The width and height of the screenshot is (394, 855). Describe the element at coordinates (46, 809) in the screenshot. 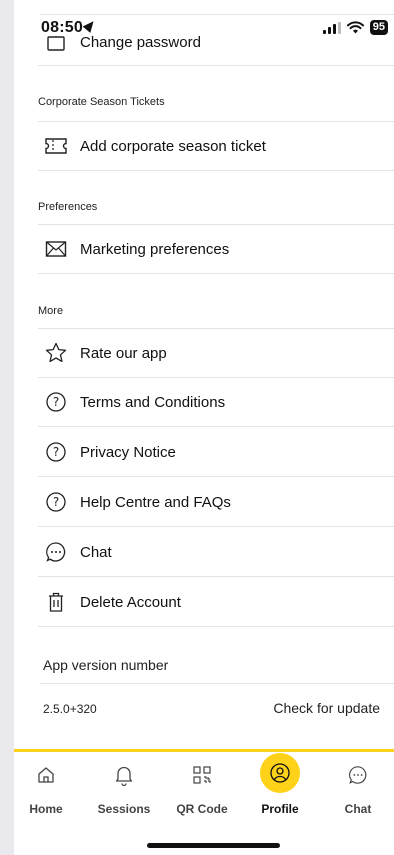

I see `tab-home-label: Home` at that location.